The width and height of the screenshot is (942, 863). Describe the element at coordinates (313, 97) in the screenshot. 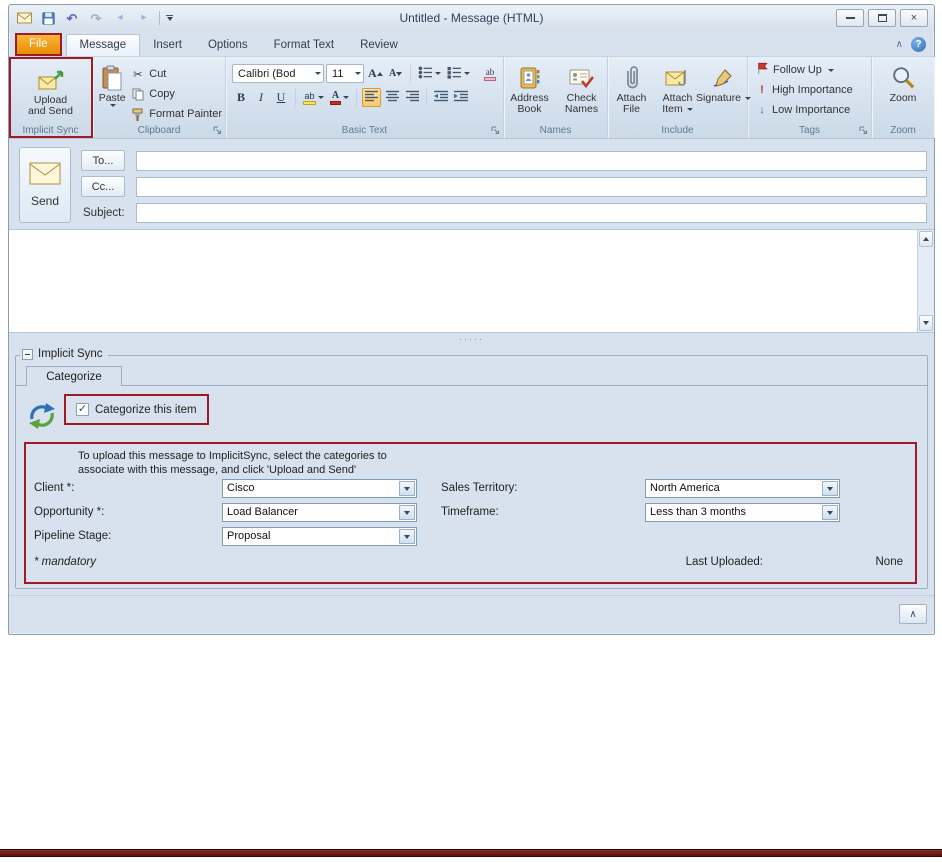

I see `text-highlight-button: ab` at that location.